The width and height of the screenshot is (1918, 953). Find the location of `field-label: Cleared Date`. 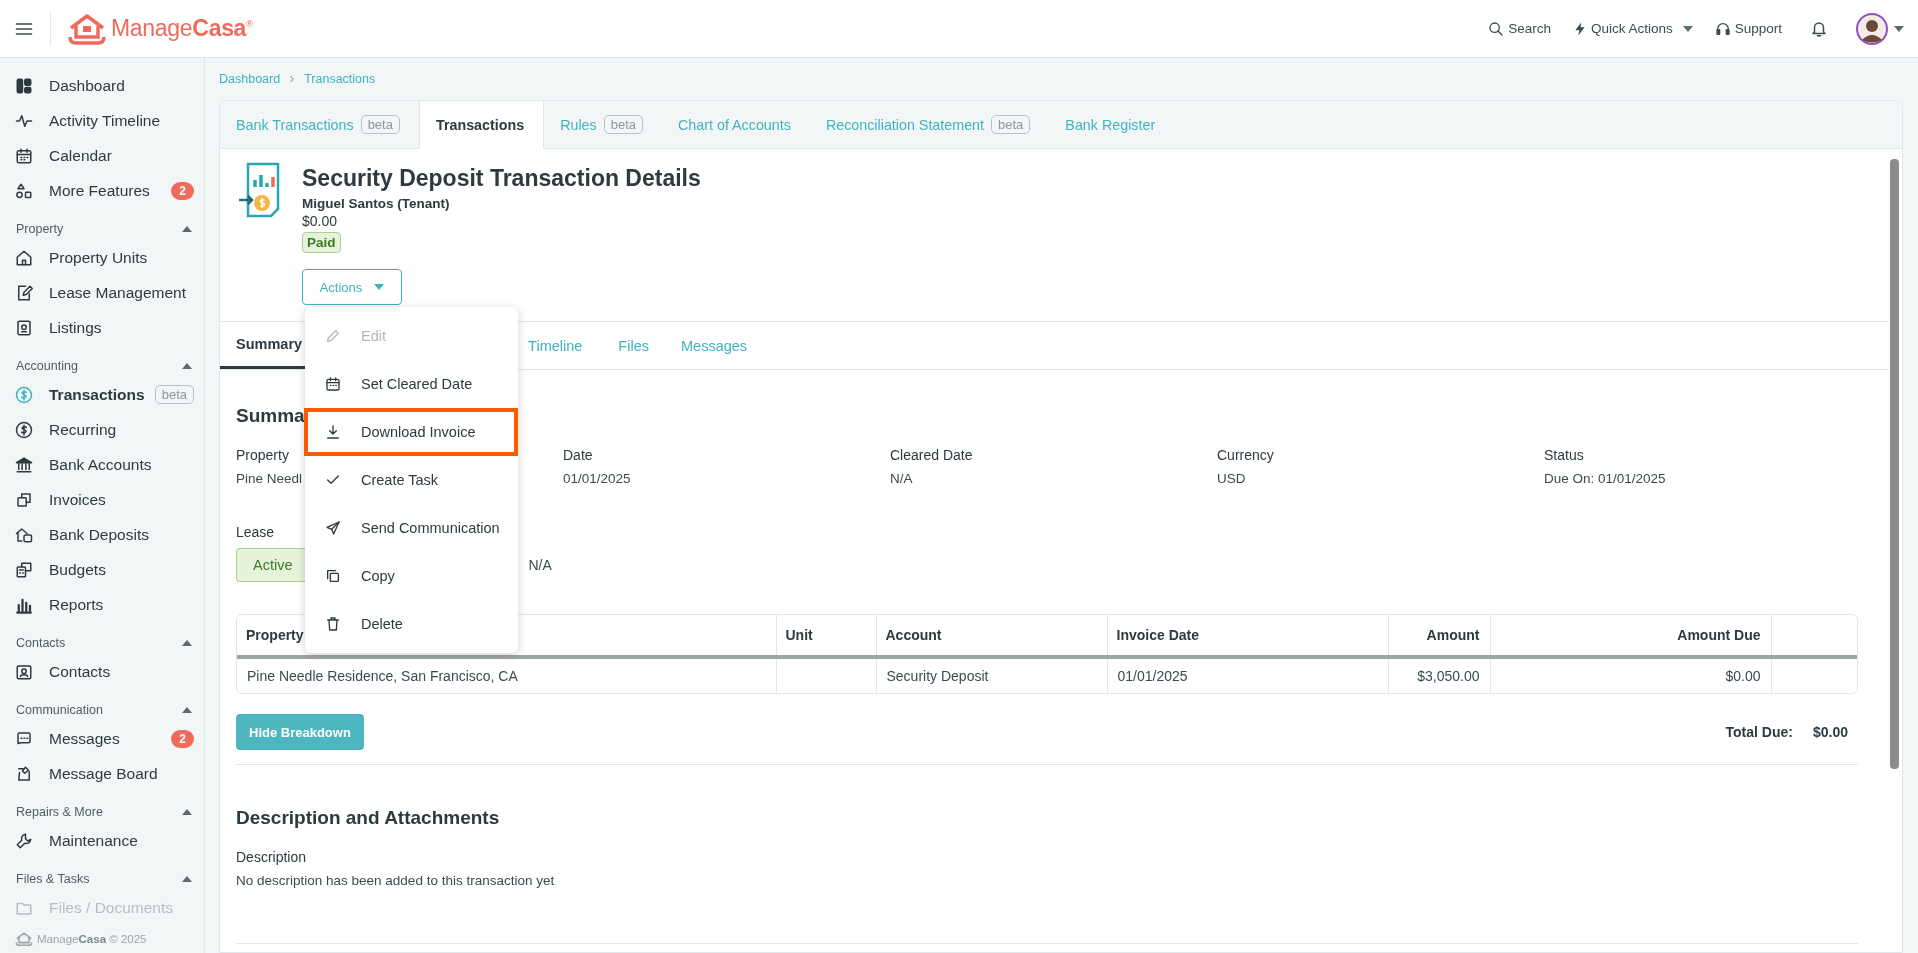

field-label: Cleared Date is located at coordinates (931, 455).